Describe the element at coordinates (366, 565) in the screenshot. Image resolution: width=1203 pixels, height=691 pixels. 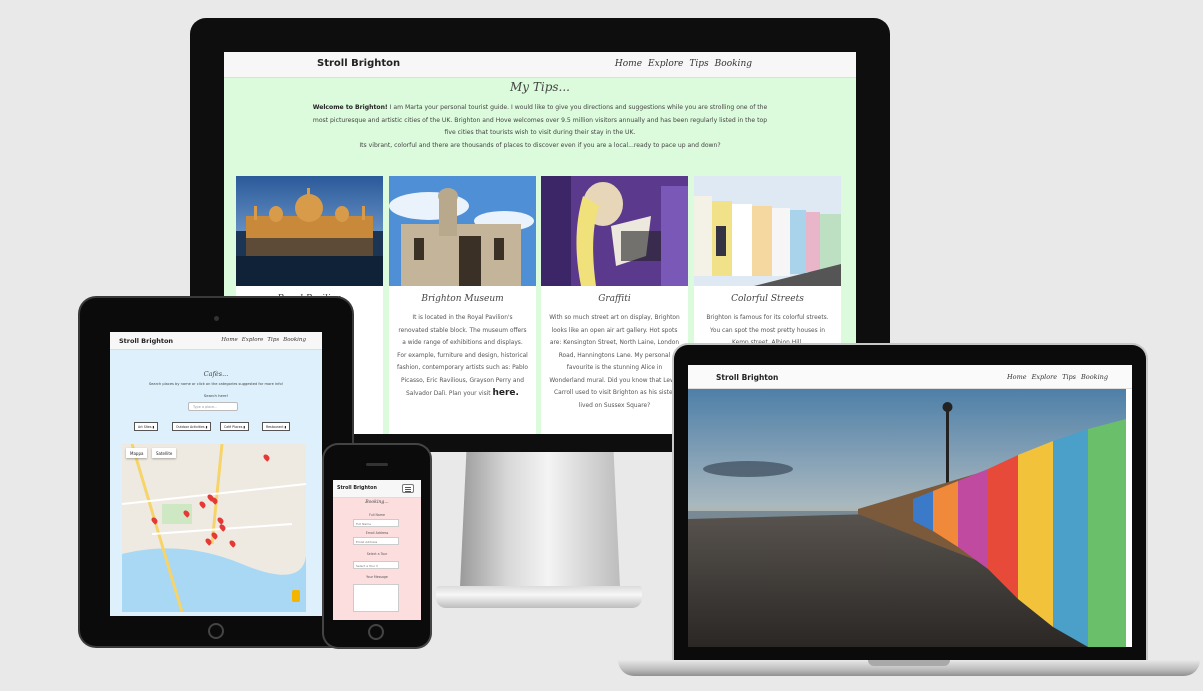
I see `tour-select-value: Select a Tour` at that location.